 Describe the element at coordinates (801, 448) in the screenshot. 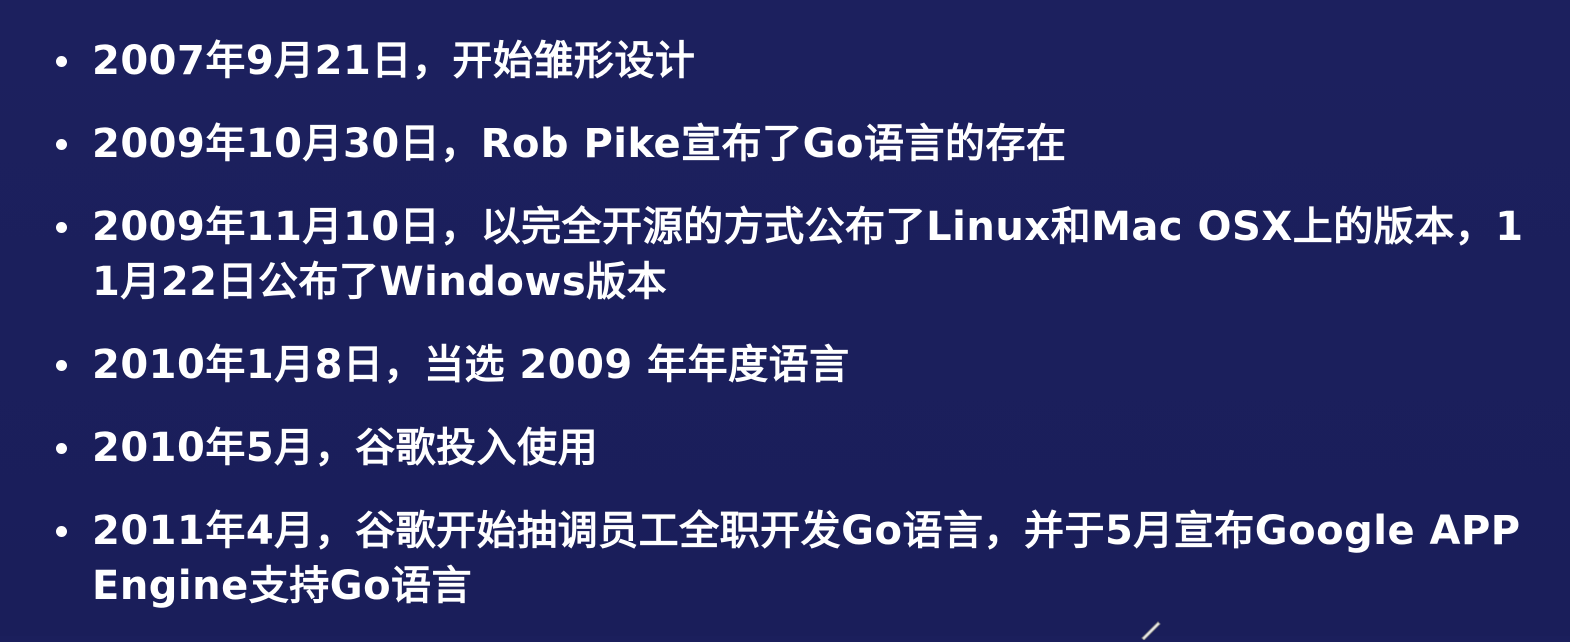

I see `bullet-item: 2010年5月，谷歌投入使用` at that location.